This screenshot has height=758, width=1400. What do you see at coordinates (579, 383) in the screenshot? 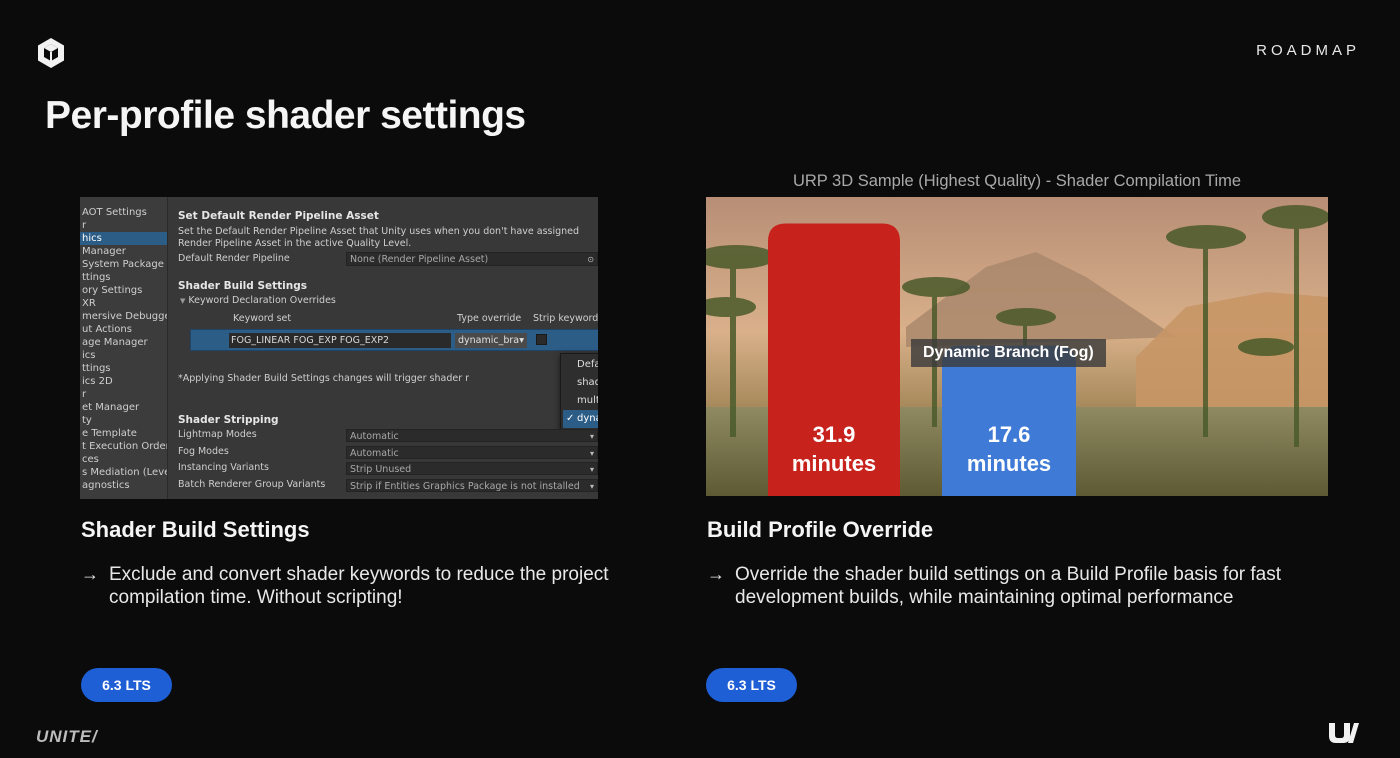
I see `dropdown-option: shader_feature` at bounding box center [579, 383].